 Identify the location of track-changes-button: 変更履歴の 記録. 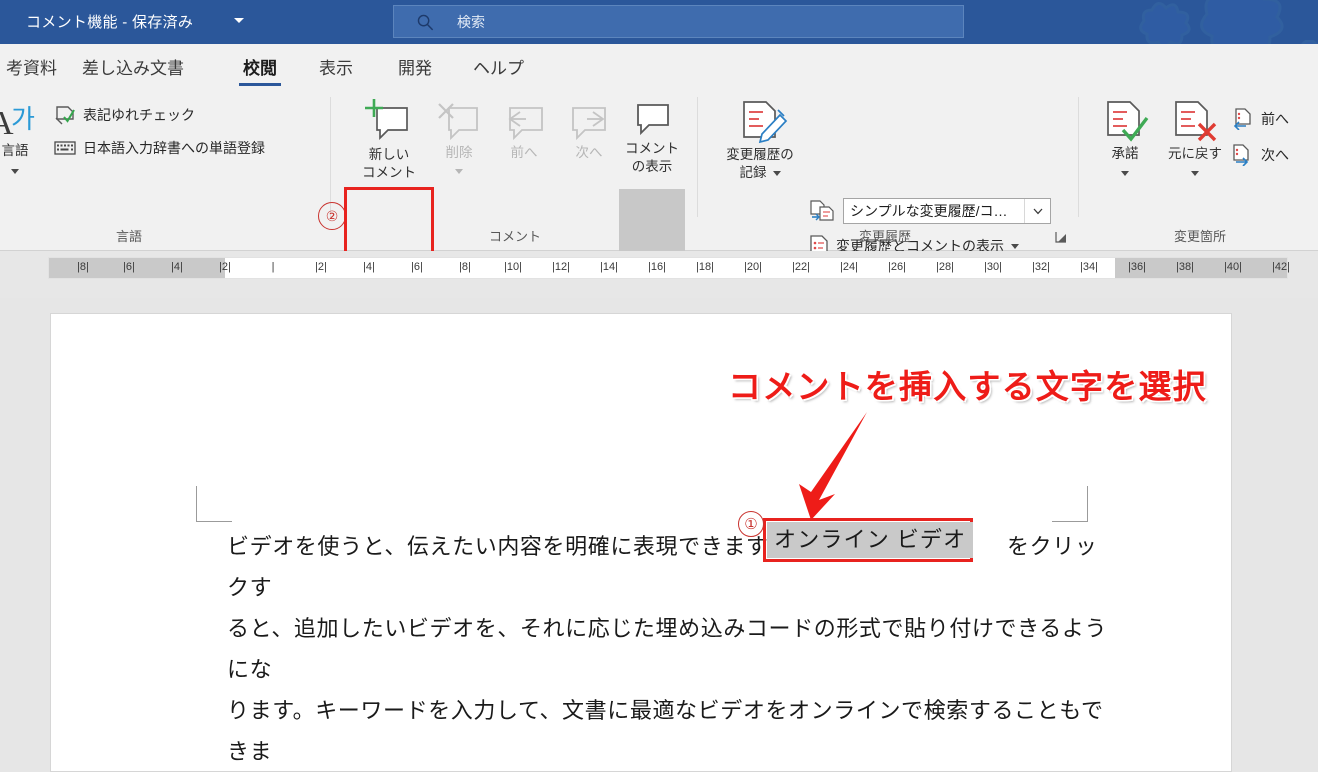
(760, 140).